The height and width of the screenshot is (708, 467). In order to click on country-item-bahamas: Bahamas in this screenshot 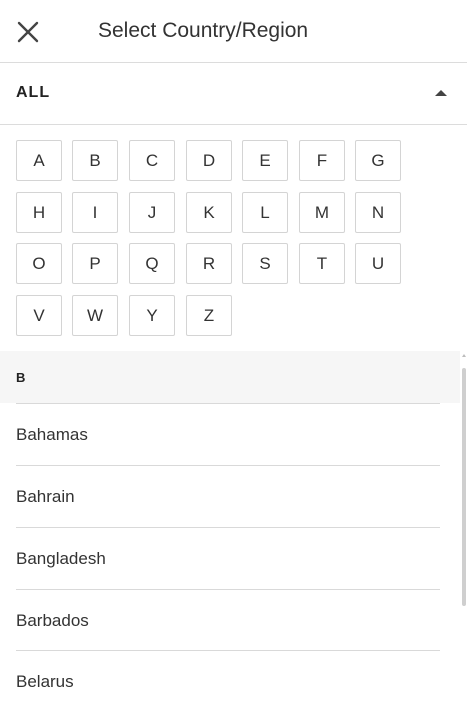, I will do `click(228, 434)`.